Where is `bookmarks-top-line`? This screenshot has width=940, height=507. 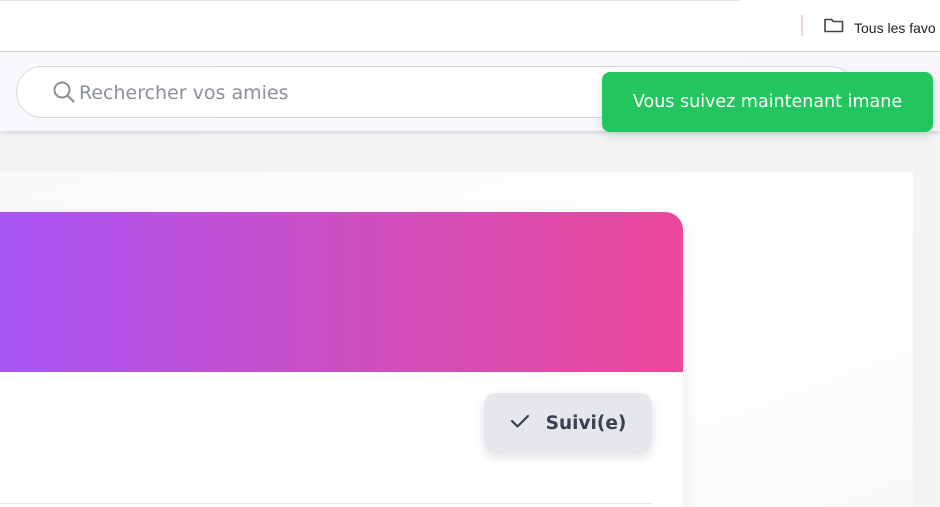 bookmarks-top-line is located at coordinates (370, 0).